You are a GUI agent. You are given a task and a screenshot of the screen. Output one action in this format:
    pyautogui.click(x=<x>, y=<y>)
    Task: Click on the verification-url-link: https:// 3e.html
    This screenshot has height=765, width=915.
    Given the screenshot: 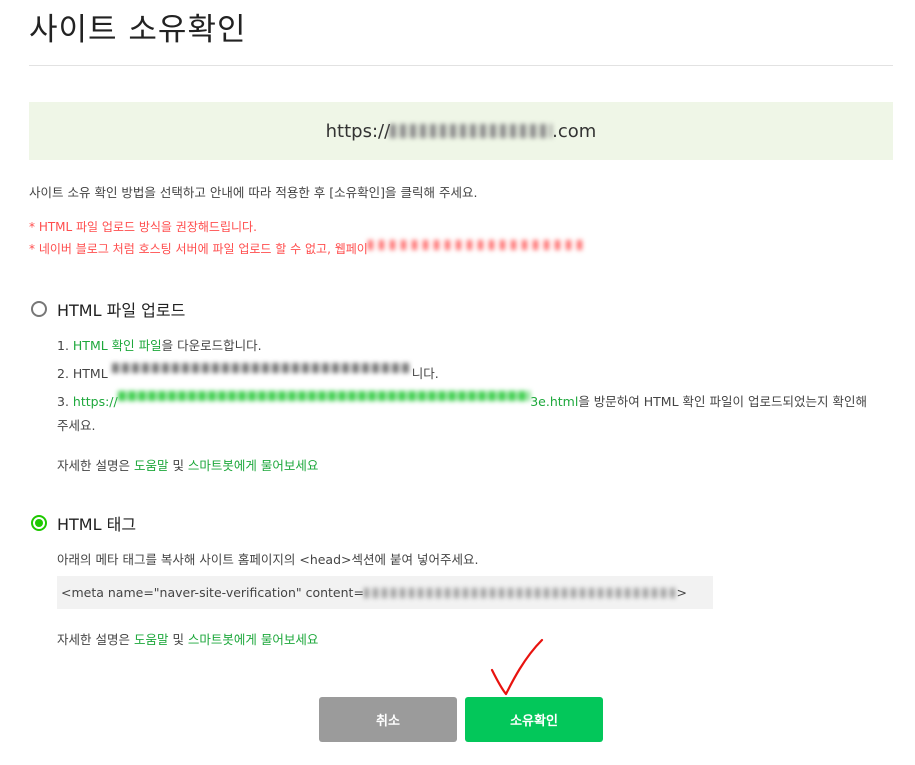 What is the action you would take?
    pyautogui.click(x=325, y=400)
    